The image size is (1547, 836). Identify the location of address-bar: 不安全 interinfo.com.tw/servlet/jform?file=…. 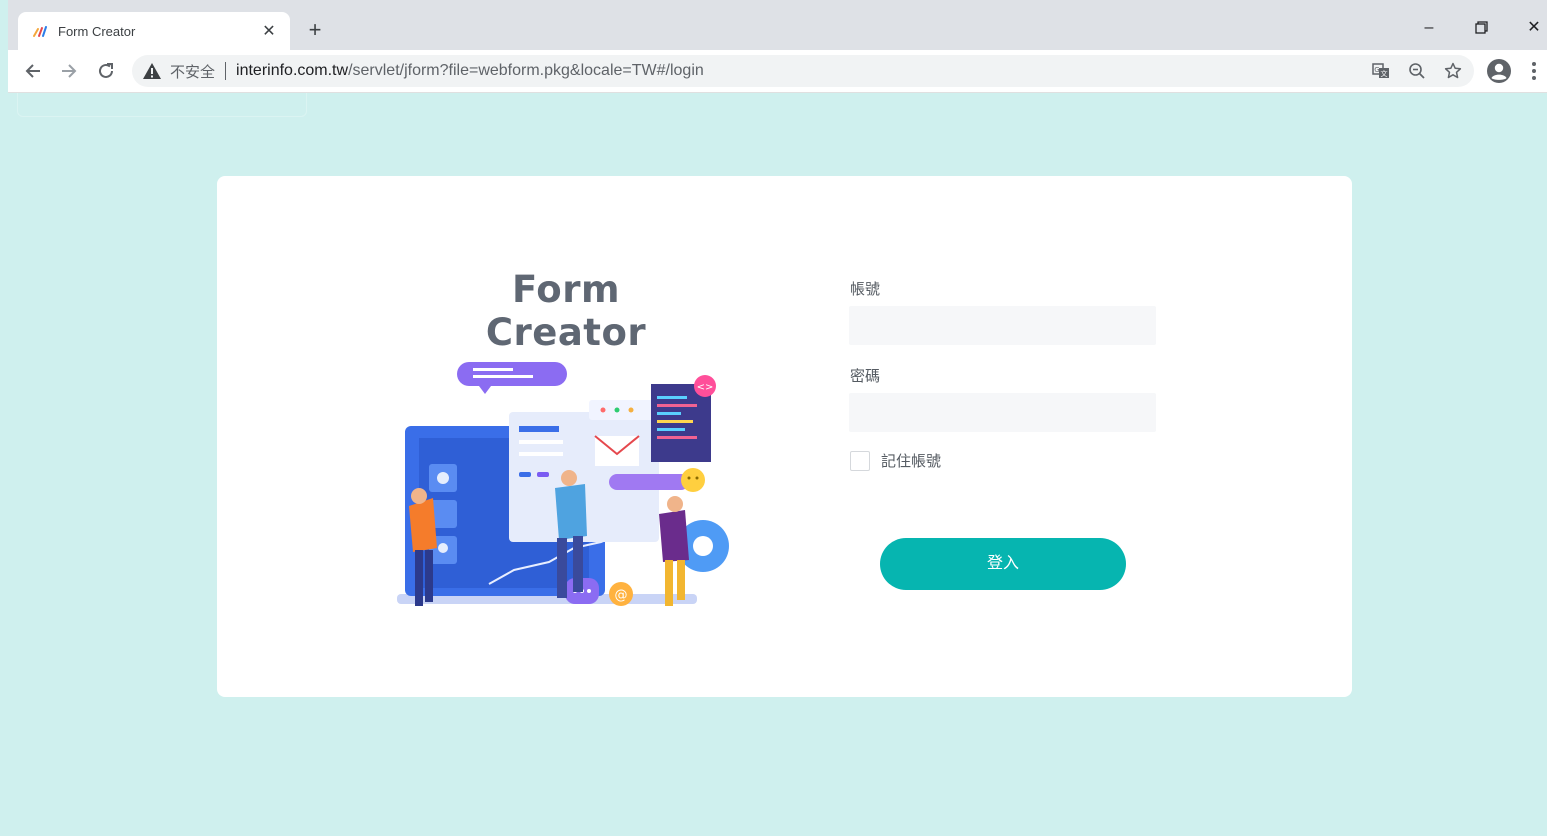
(803, 71).